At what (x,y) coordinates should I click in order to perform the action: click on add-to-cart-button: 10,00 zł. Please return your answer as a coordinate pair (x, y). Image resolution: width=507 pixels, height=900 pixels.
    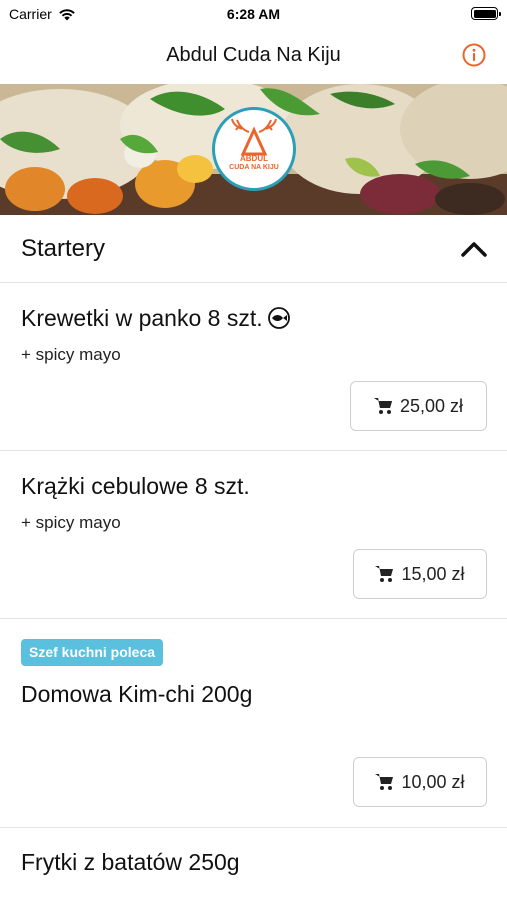
    Looking at the image, I should click on (420, 782).